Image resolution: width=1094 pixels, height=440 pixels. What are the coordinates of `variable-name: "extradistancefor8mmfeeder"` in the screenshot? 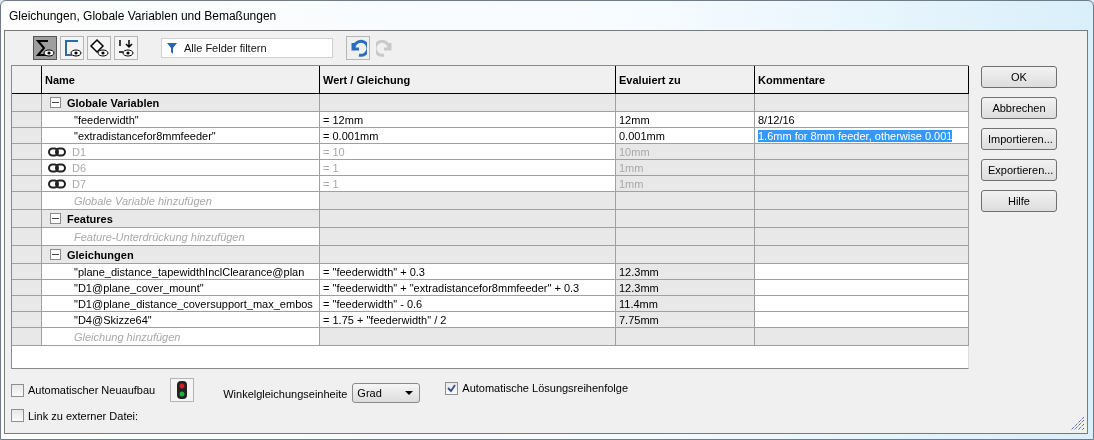 It's located at (145, 135).